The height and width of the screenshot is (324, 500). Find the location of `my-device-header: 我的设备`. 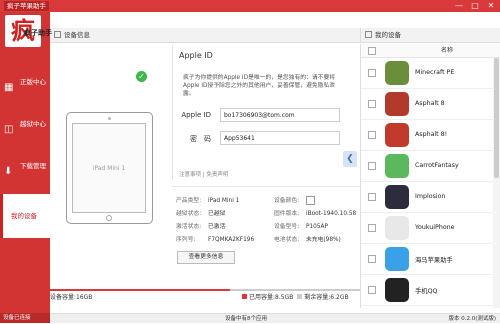

my-device-header: 我的设备 is located at coordinates (430, 35).